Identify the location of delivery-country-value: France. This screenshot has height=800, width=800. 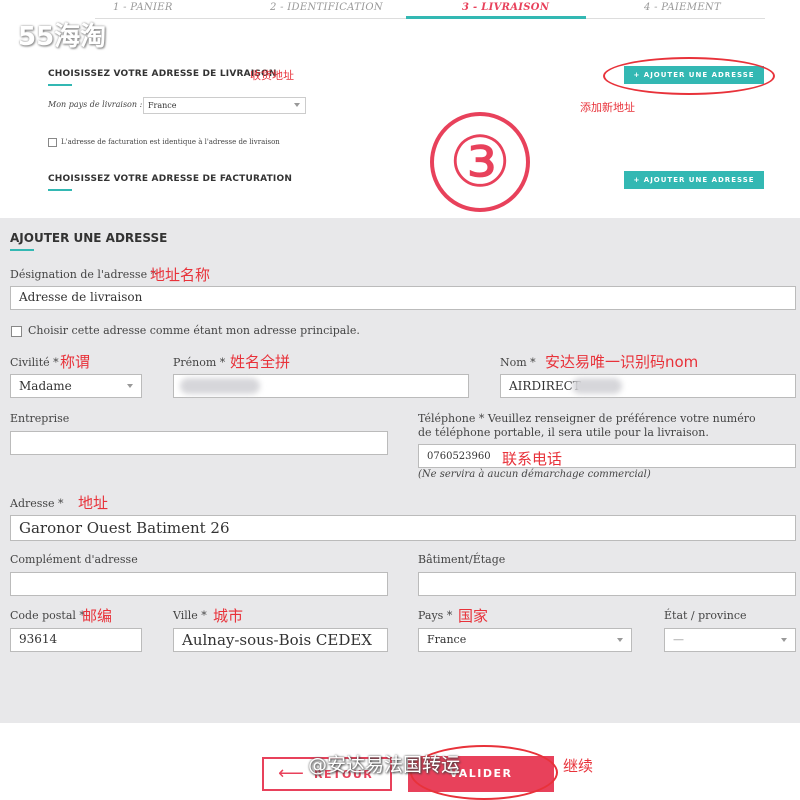
(162, 105).